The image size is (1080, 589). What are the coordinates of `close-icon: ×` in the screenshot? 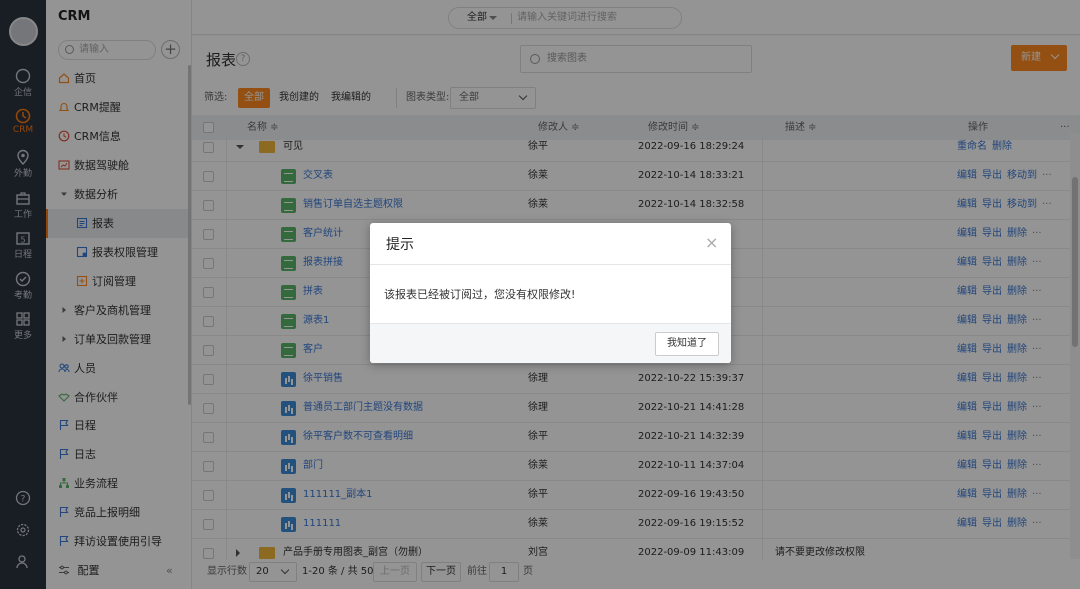 It's located at (711, 242).